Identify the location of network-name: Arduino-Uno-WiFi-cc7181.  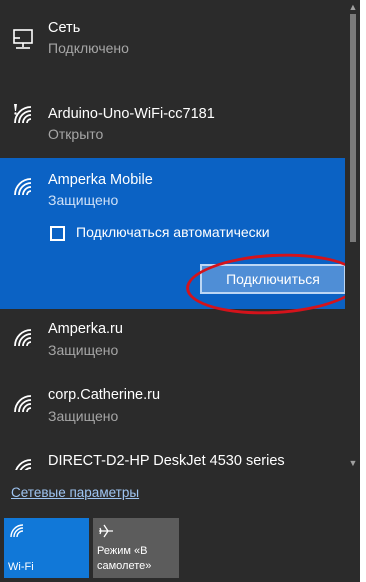
(131, 114).